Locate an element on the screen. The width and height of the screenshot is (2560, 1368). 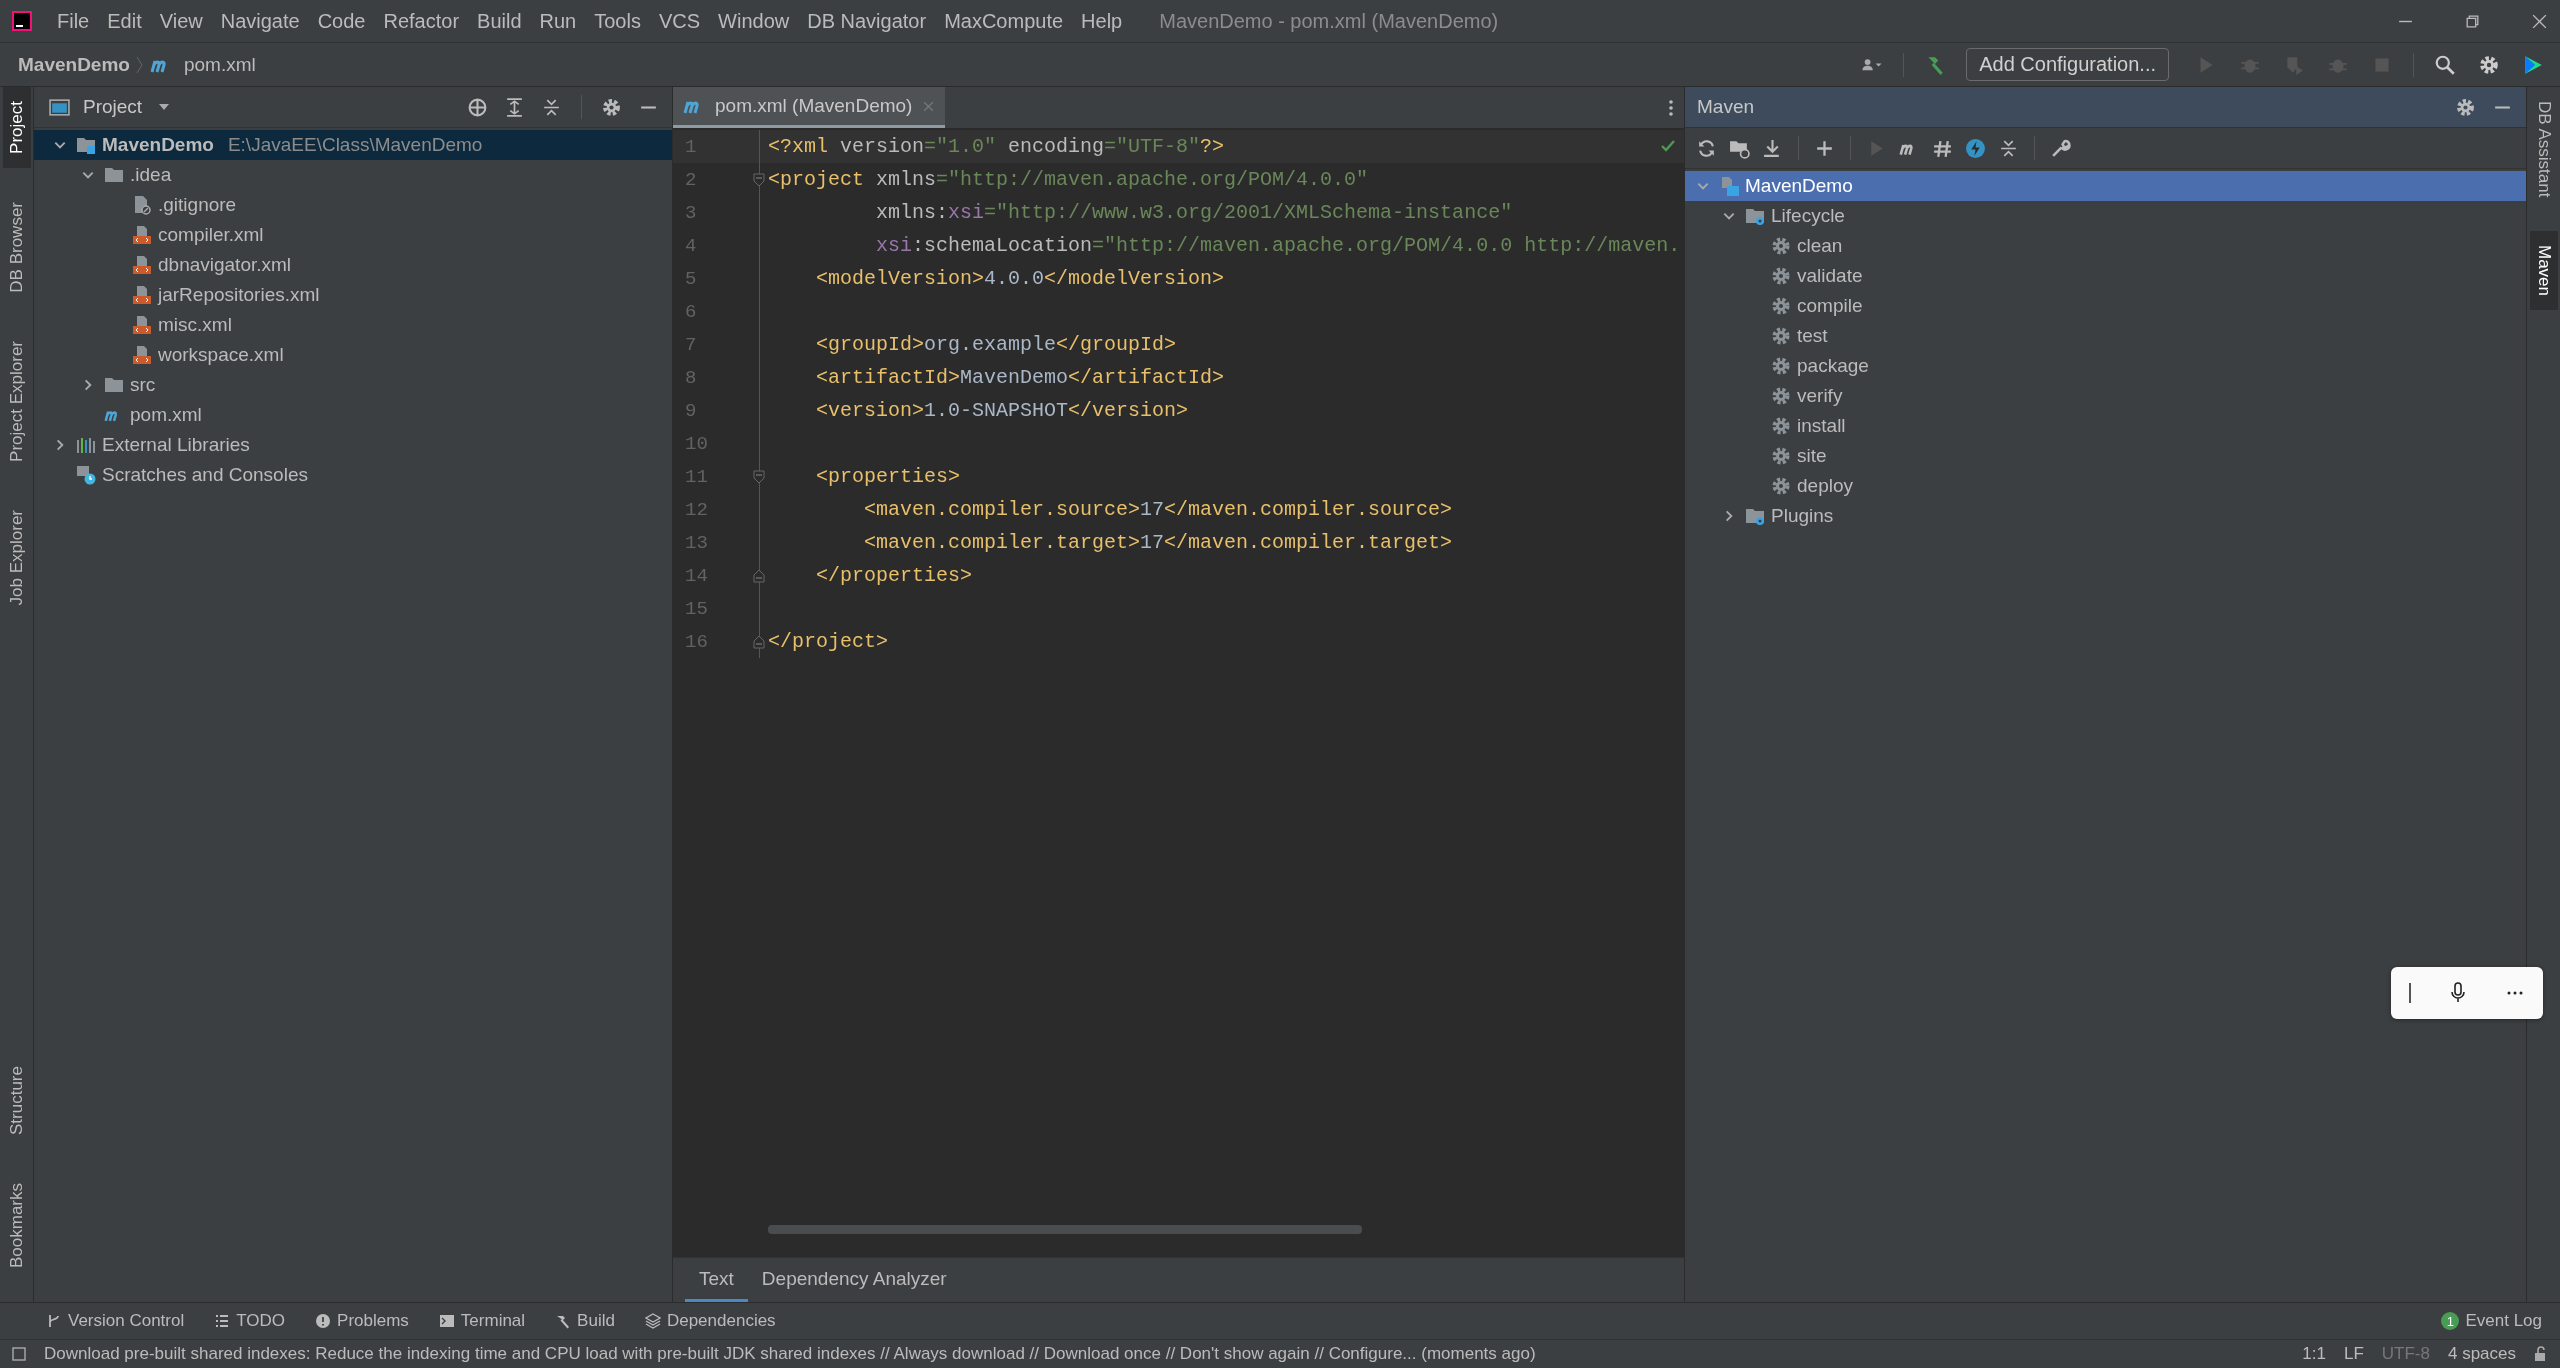
menu-item: Refactor is located at coordinates (421, 21).